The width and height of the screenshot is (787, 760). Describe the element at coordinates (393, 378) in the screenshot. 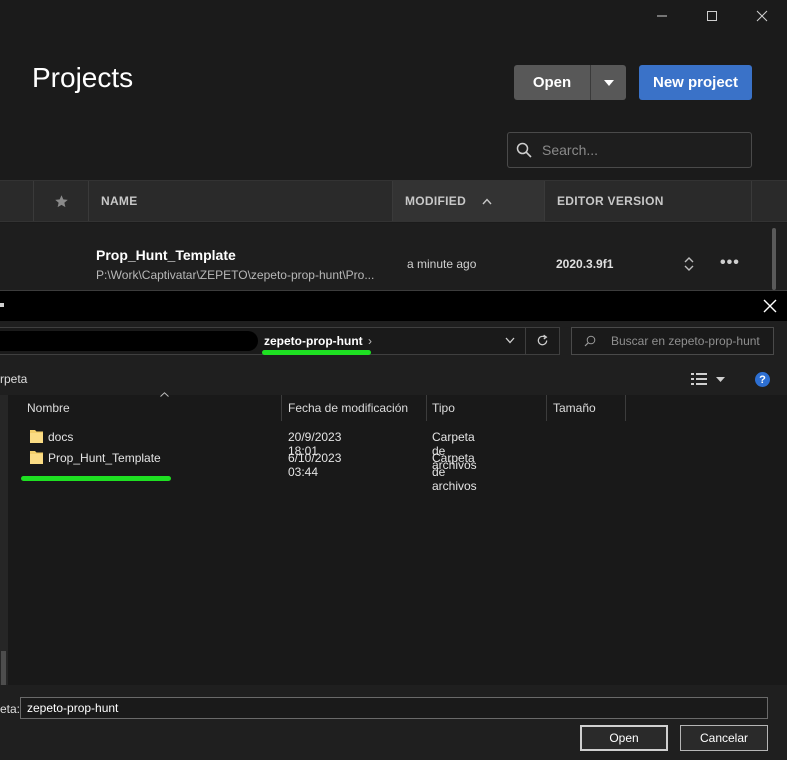

I see `dialog-toolbar: rpeta ?` at that location.